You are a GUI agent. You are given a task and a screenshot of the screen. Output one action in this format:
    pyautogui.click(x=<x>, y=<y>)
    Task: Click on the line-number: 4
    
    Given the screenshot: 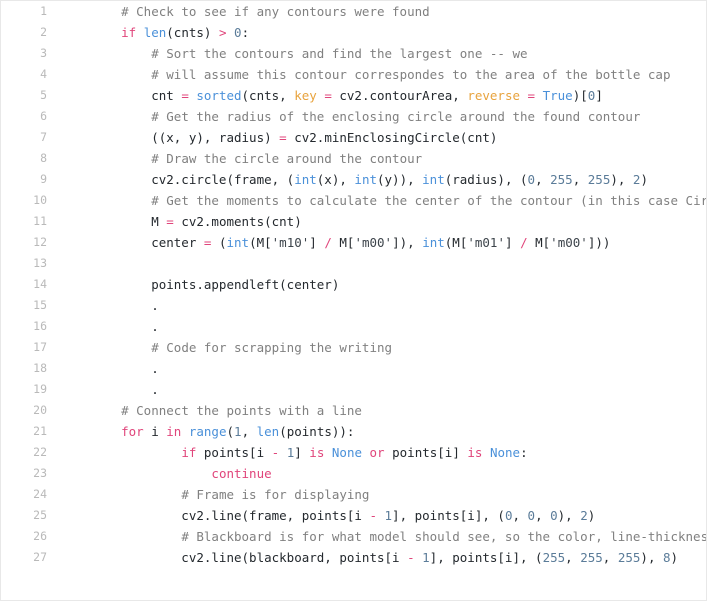 What is the action you would take?
    pyautogui.click(x=31, y=74)
    